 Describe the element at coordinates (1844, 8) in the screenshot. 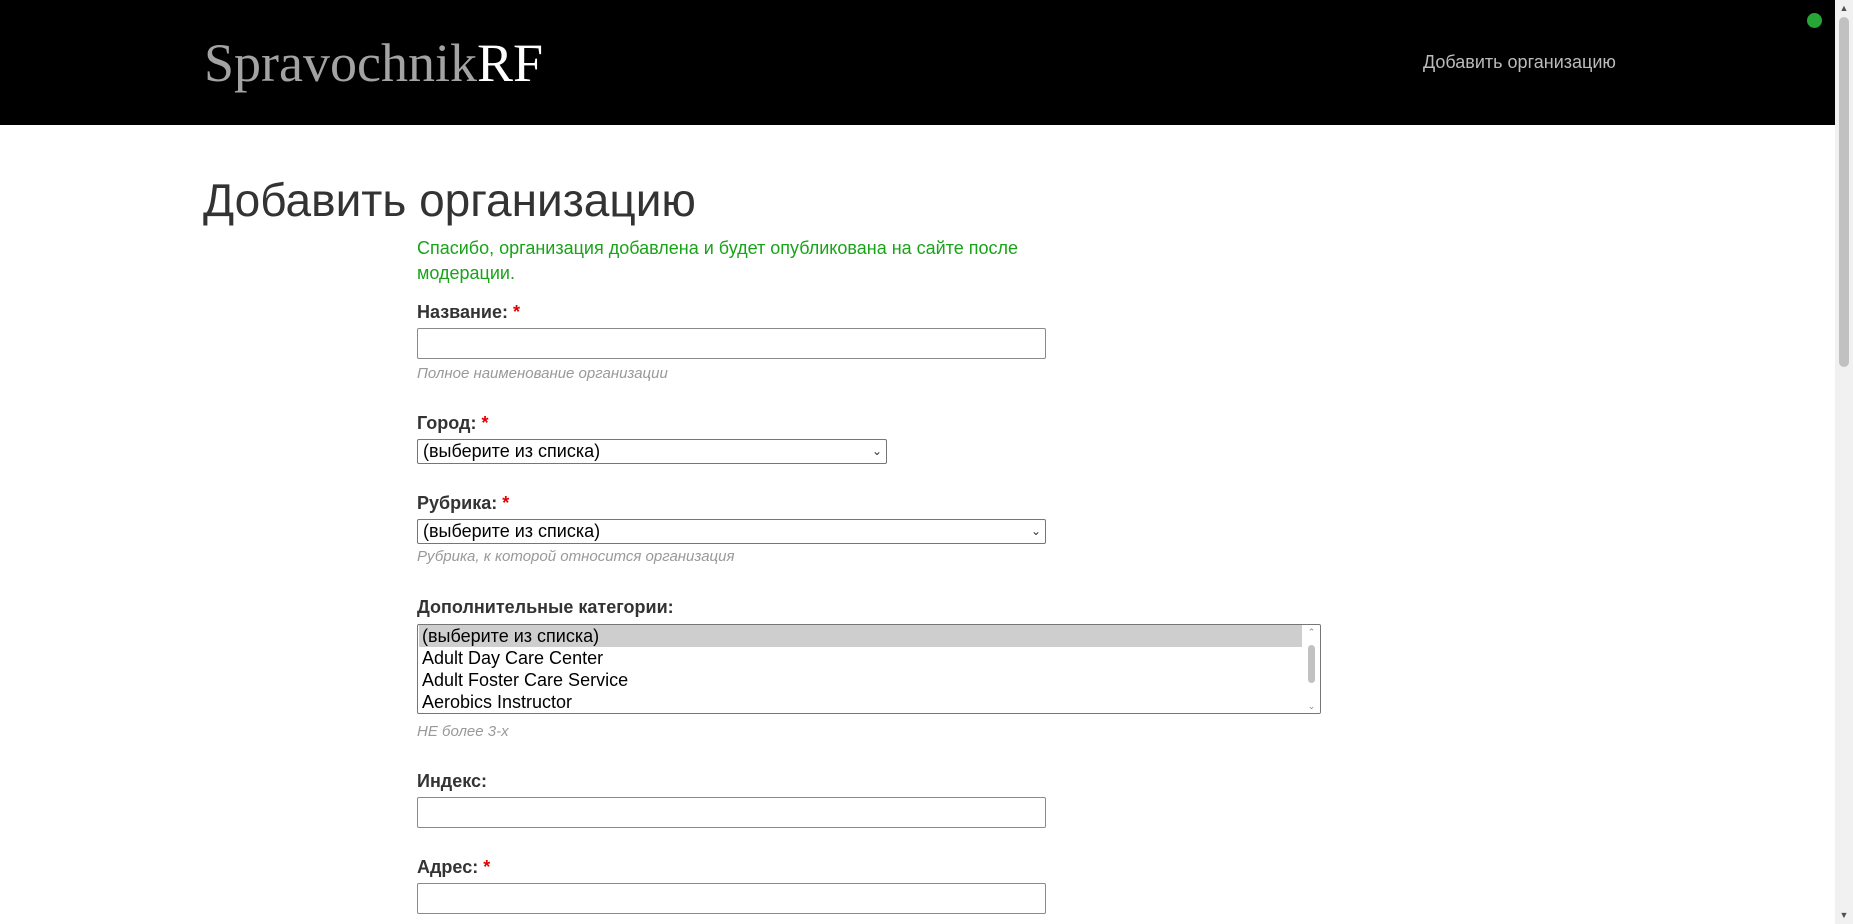

I see `scroll-up-arrow-icon: ▲` at that location.